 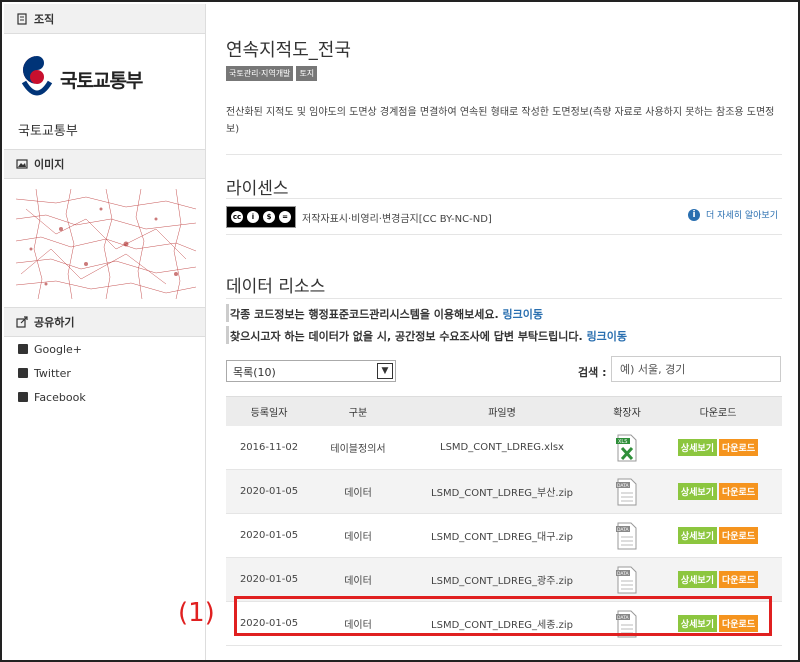 What do you see at coordinates (60, 397) in the screenshot?
I see `share-facebook-label: Facebook` at bounding box center [60, 397].